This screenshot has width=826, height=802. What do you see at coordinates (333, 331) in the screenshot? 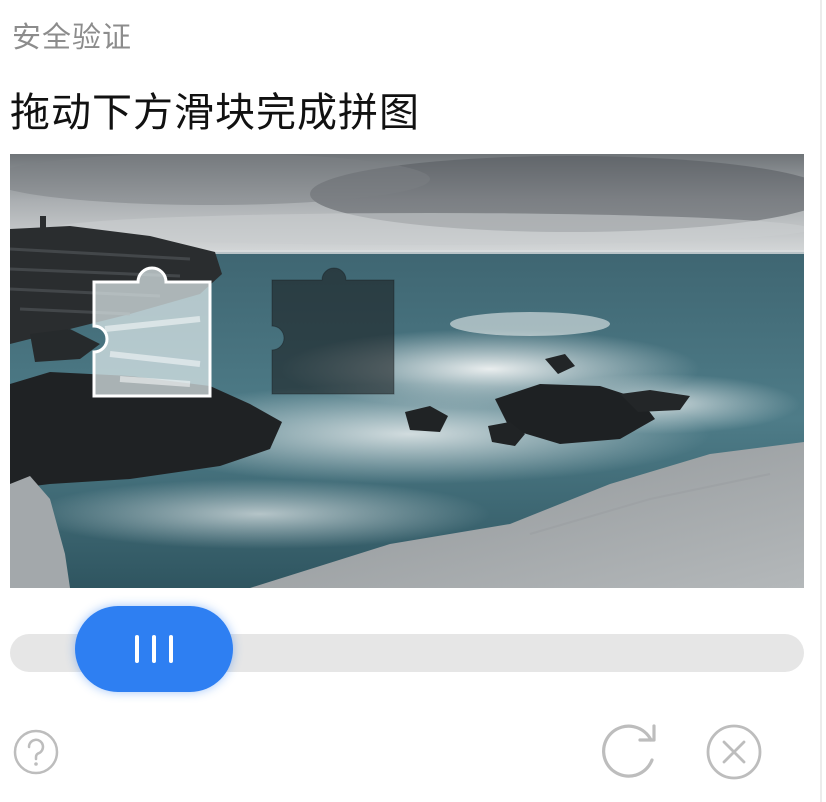
I see `puzzle-slot` at bounding box center [333, 331].